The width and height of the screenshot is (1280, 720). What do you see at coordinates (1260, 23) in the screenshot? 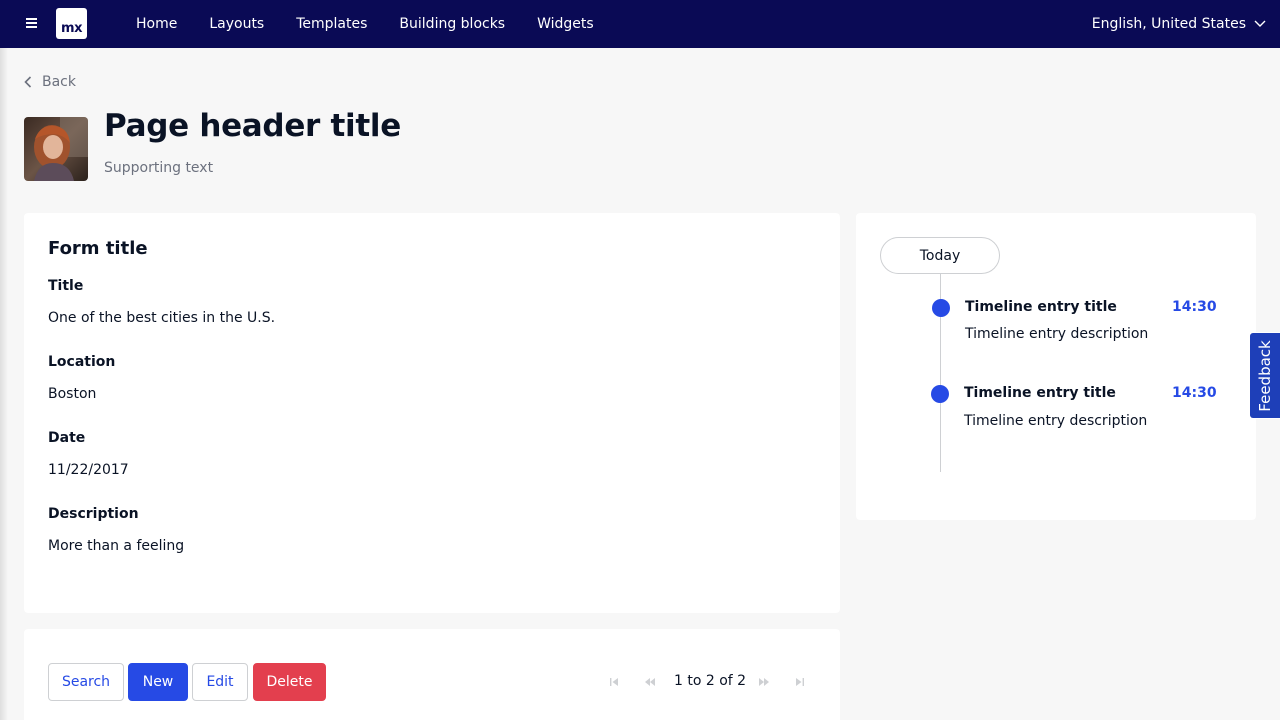
I see `chevron-down-icon` at bounding box center [1260, 23].